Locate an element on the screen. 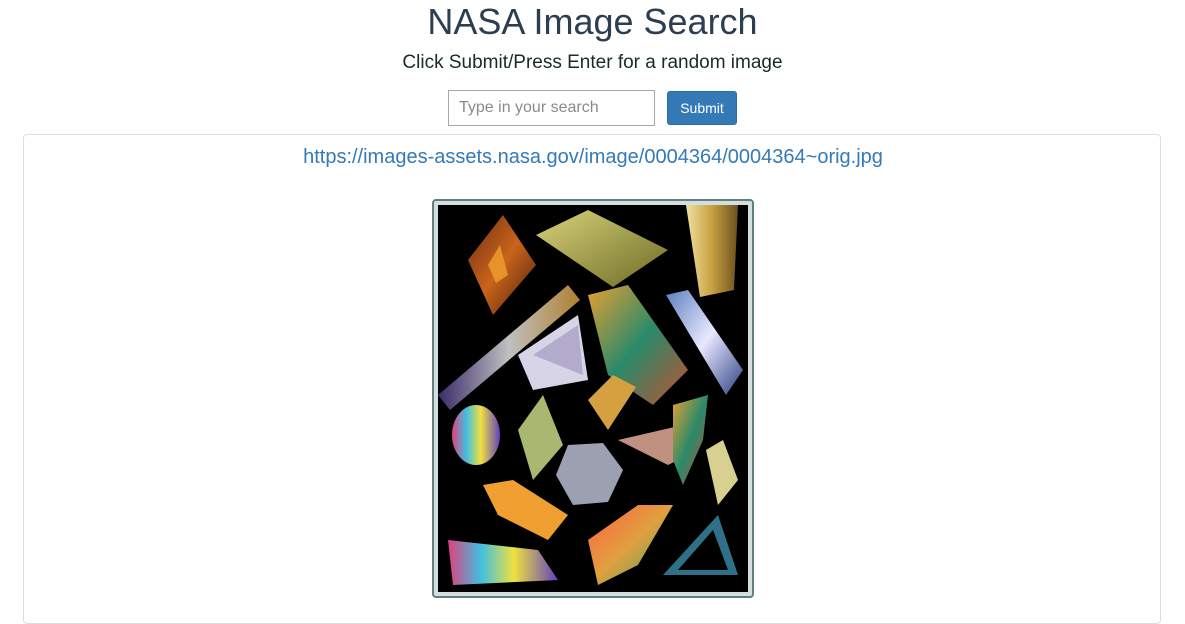  search-form: Submit is located at coordinates (592, 108).